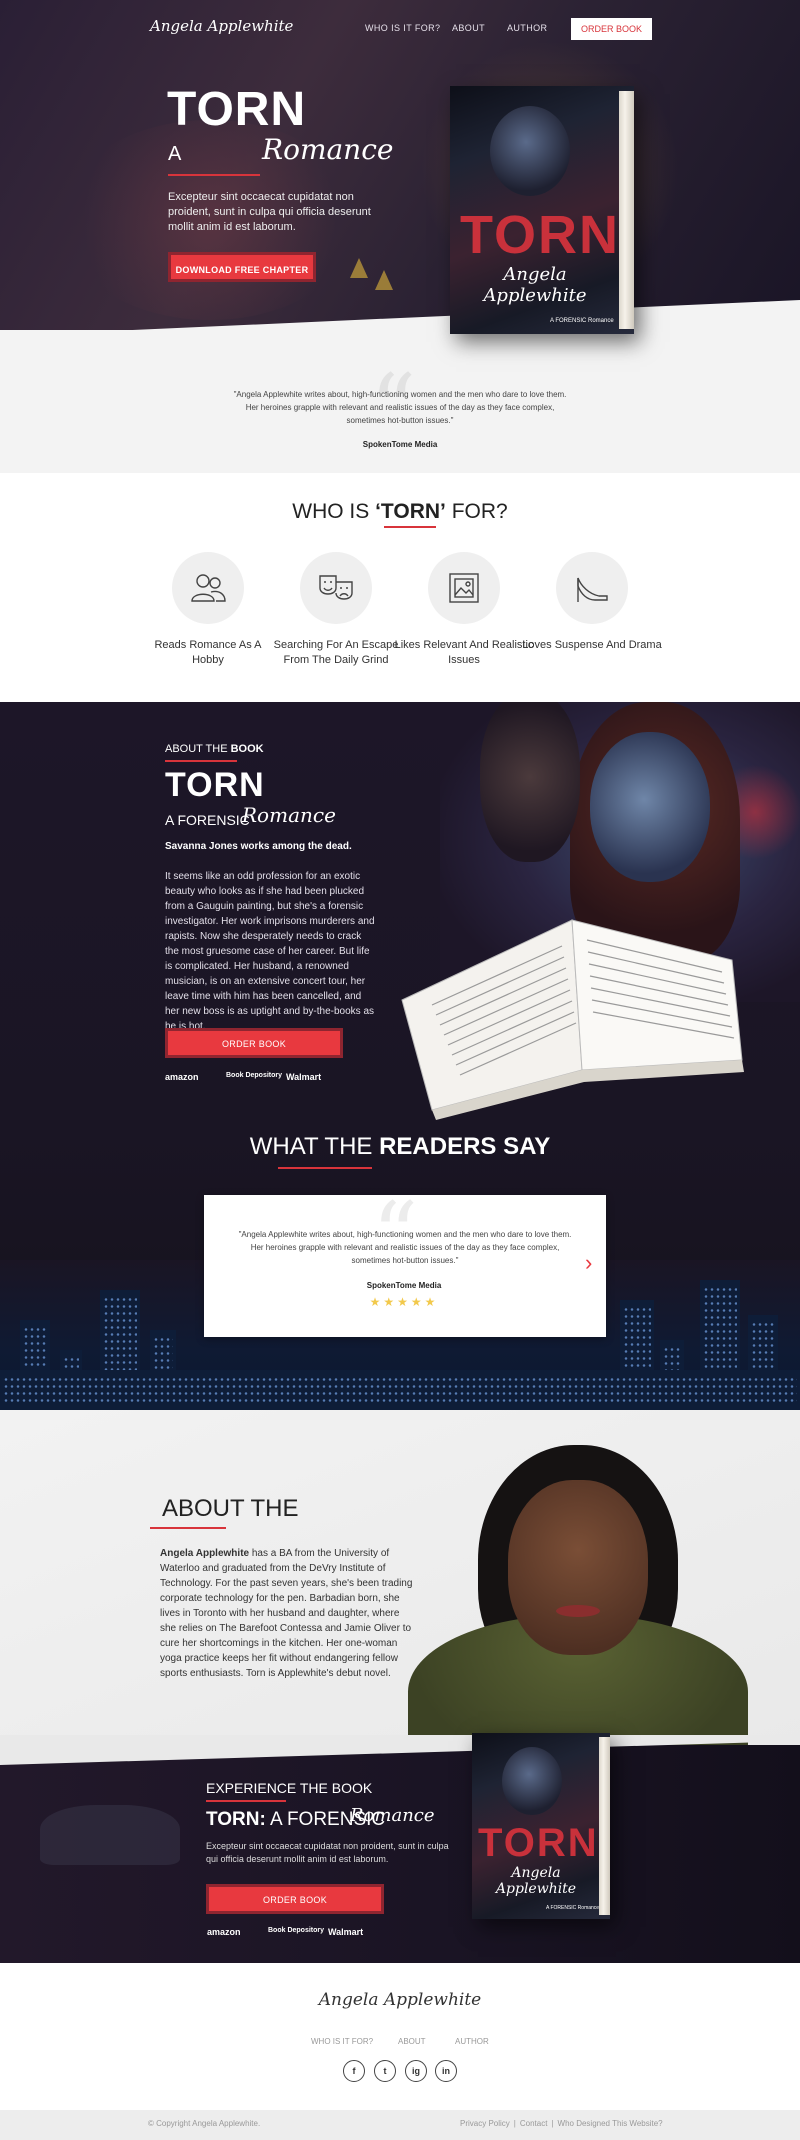 This screenshot has width=800, height=2140. What do you see at coordinates (534, 2123) in the screenshot?
I see `contact-link: Contact` at bounding box center [534, 2123].